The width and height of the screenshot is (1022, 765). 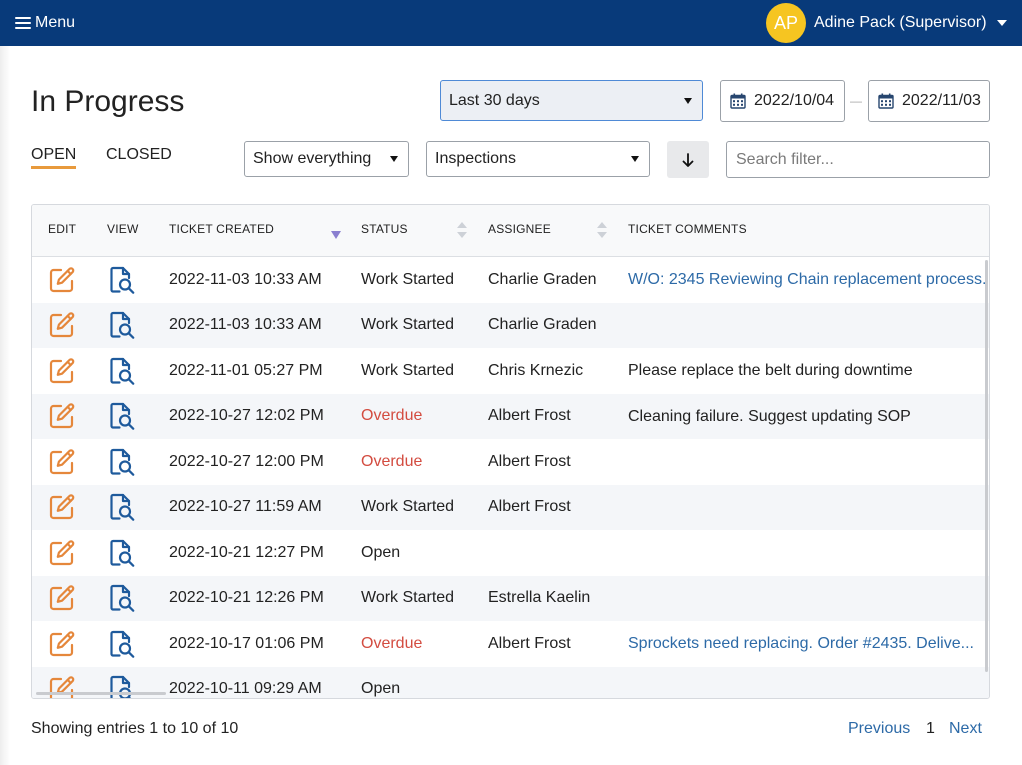 I want to click on table-row: 2022-10-27 12:00 PM Overdue Albert Frost, so click(x=510, y=462).